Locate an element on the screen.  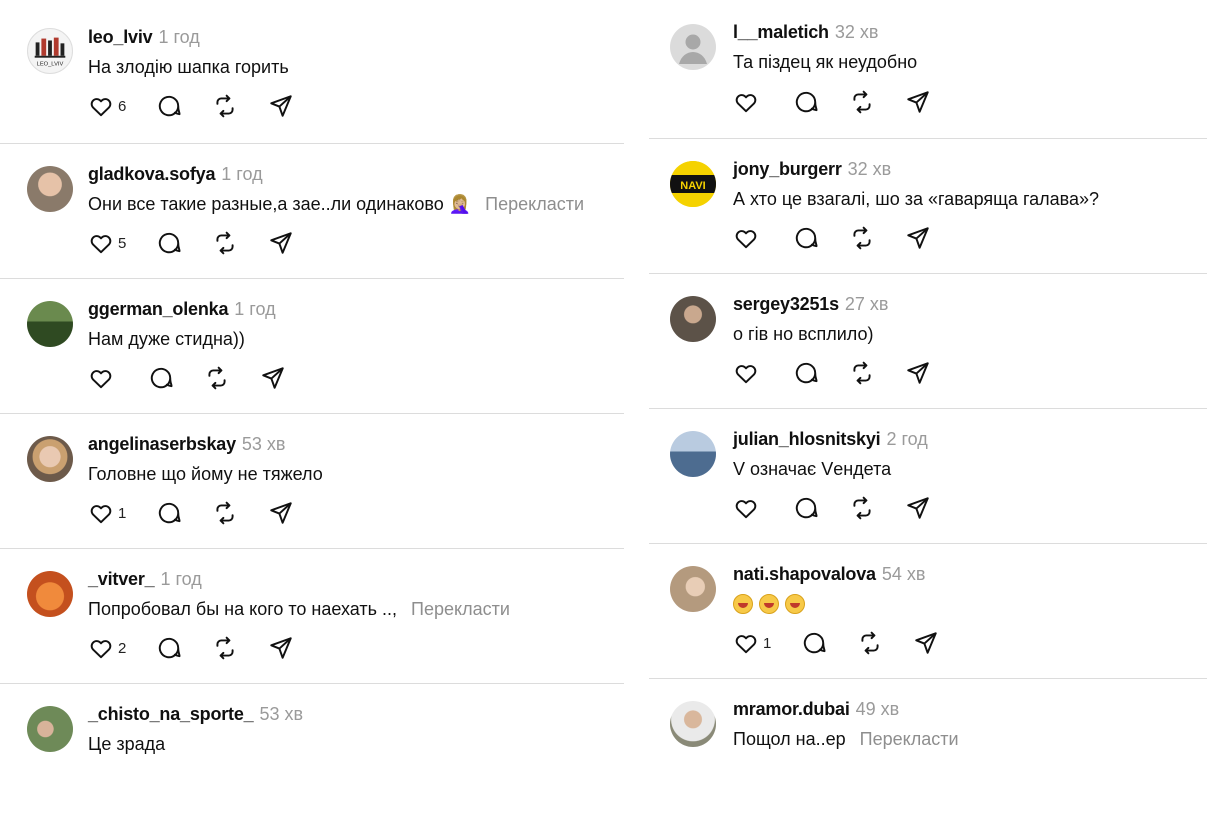
username: nati.shapovalova is located at coordinates (804, 574).